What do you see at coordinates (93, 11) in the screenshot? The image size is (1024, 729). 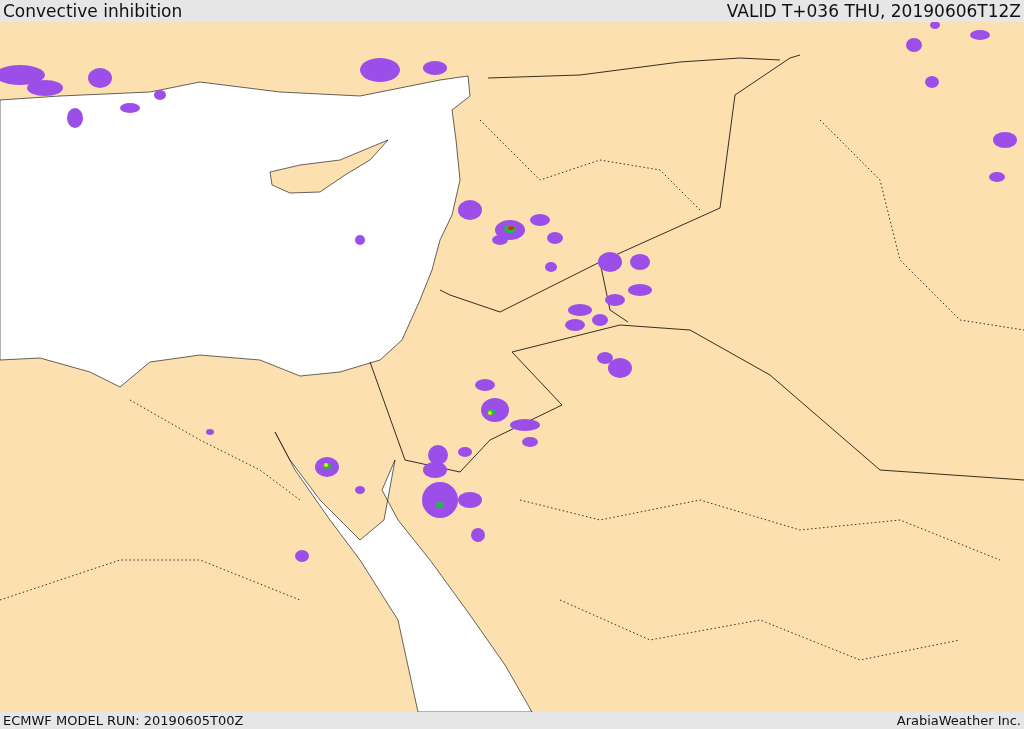 I see `map-title: Convective inhibition` at bounding box center [93, 11].